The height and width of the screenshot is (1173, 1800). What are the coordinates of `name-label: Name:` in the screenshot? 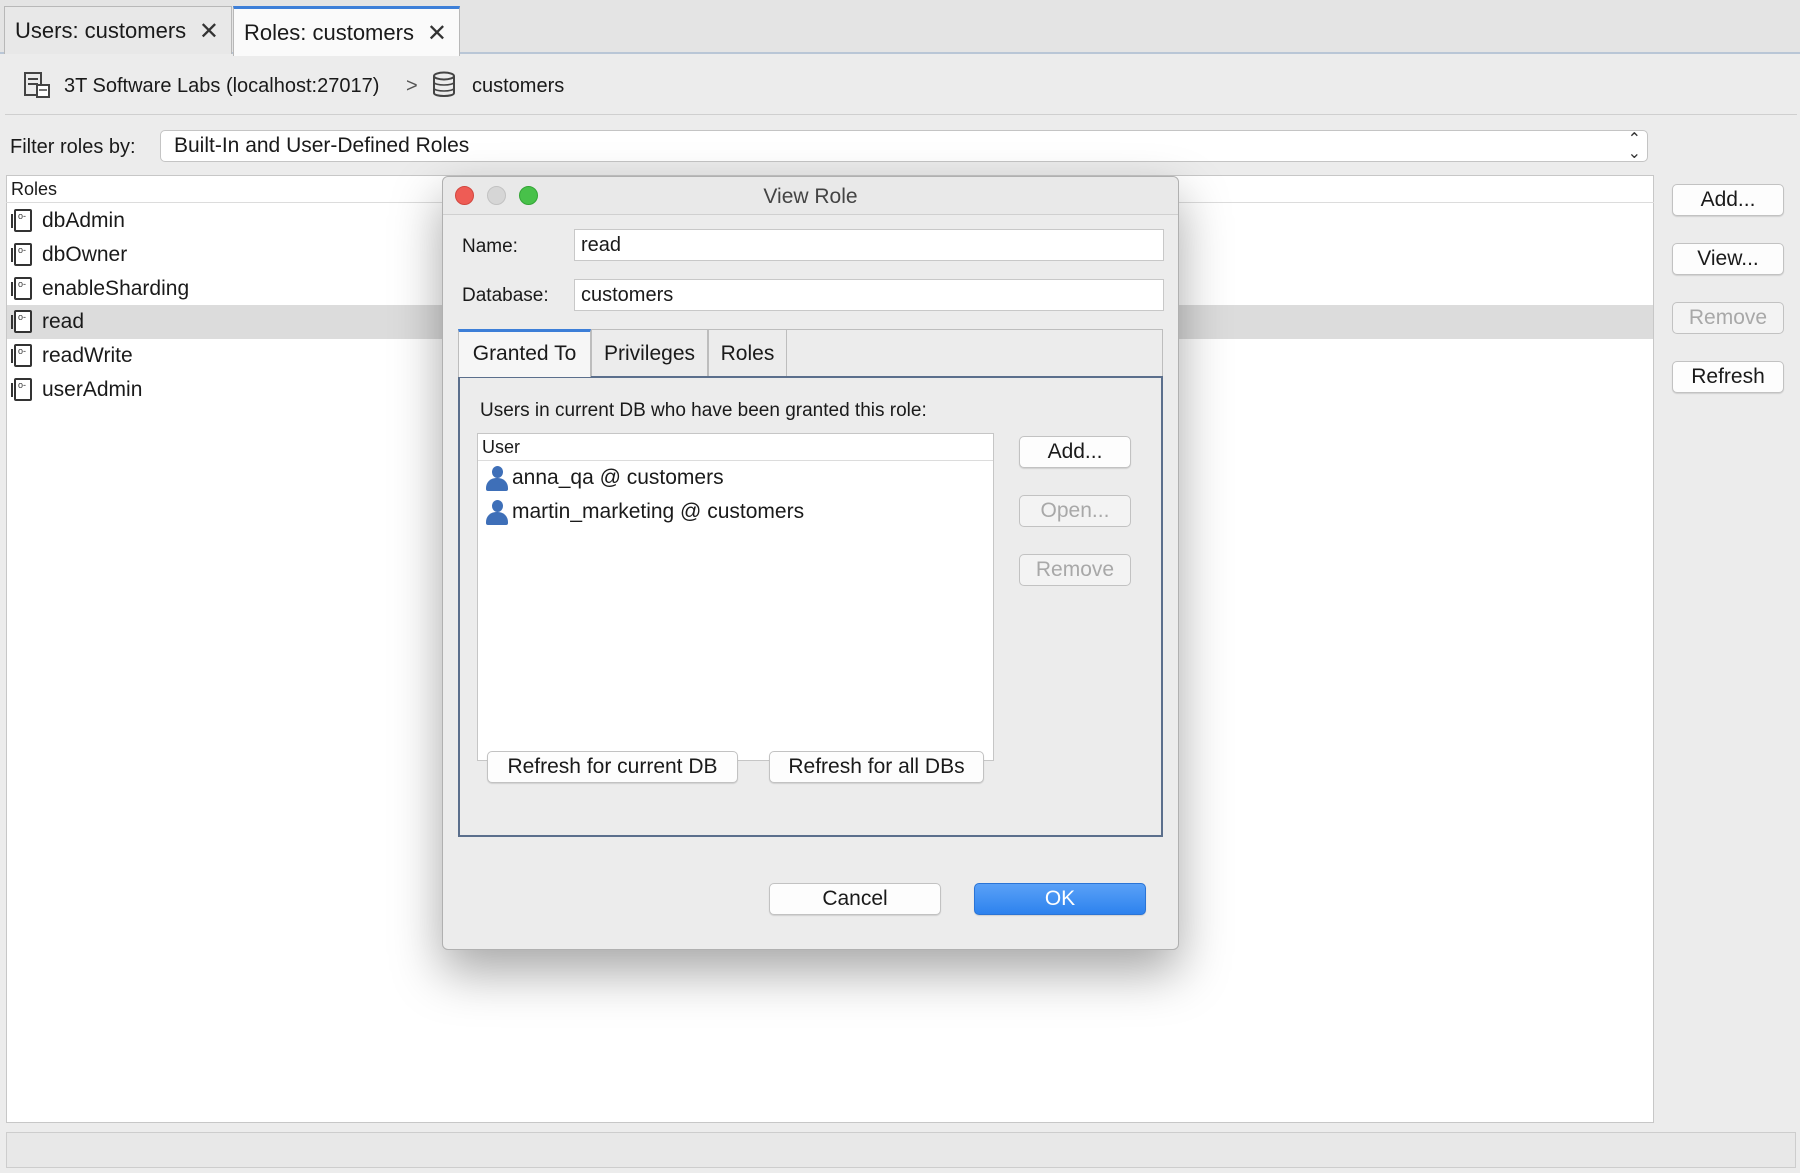 It's located at (490, 246).